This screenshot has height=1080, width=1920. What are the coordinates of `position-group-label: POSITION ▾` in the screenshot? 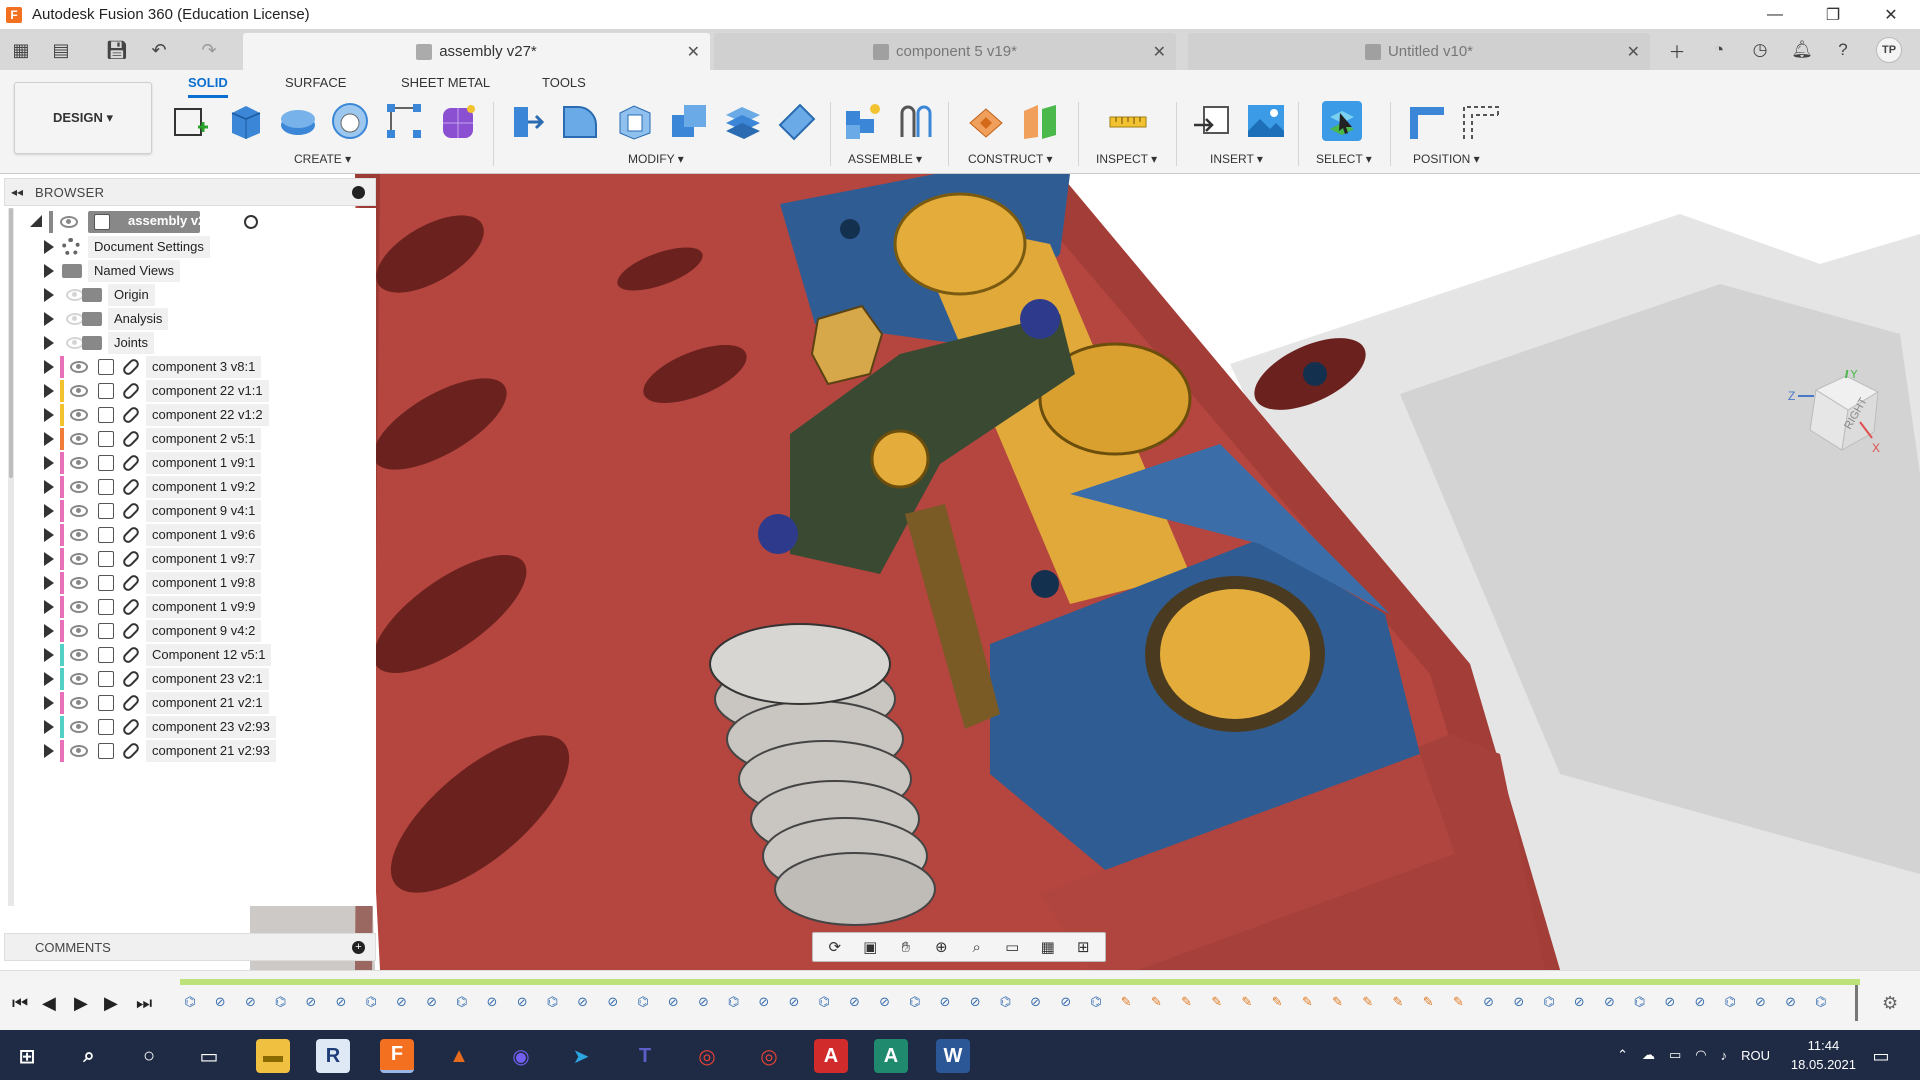 It's located at (1446, 159).